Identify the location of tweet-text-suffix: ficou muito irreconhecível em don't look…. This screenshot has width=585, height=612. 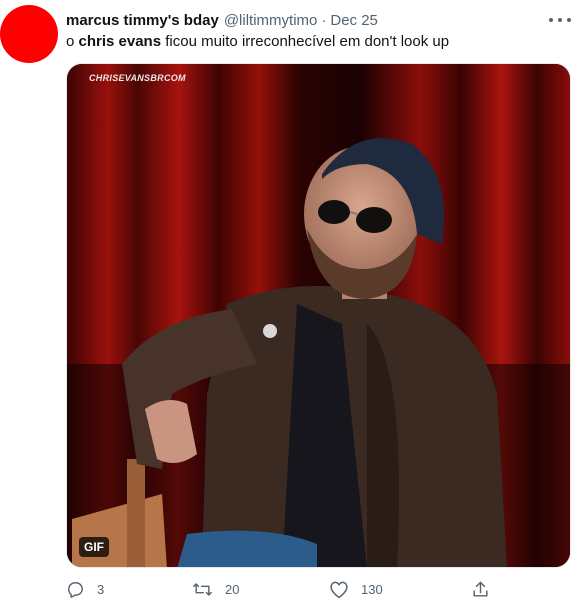
(305, 41).